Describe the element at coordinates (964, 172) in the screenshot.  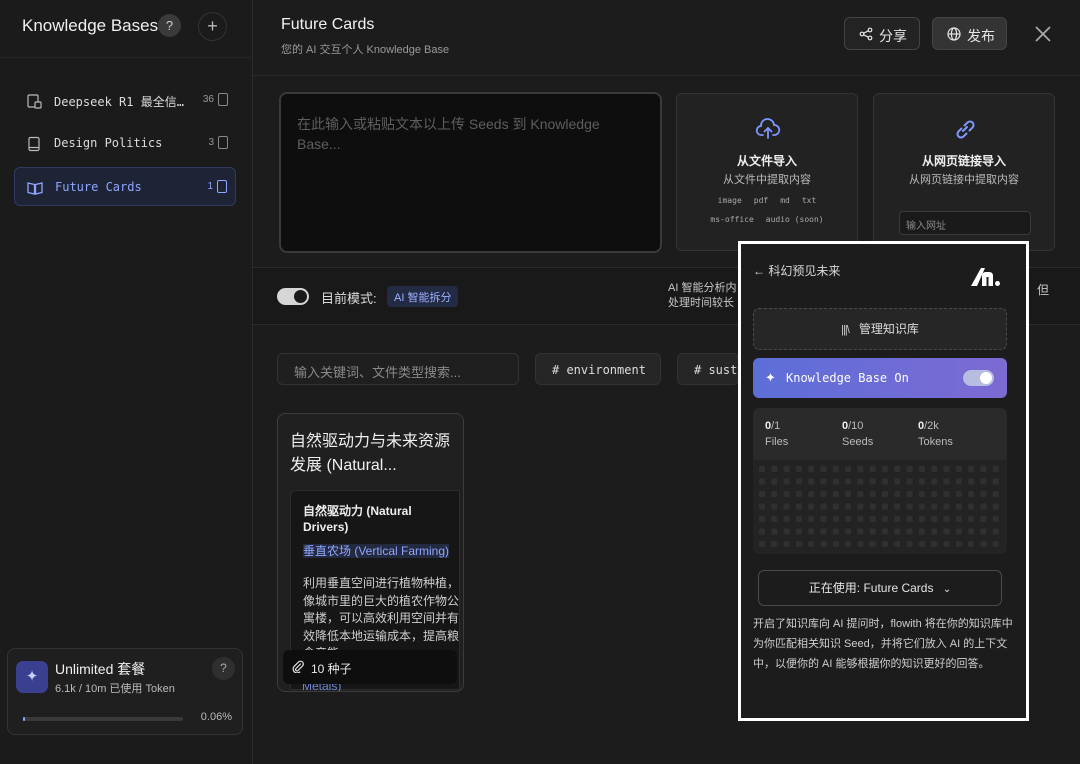
I see `import-from-url-card: 从网页链接导入 从网页链接中提取内容 输入网址` at that location.